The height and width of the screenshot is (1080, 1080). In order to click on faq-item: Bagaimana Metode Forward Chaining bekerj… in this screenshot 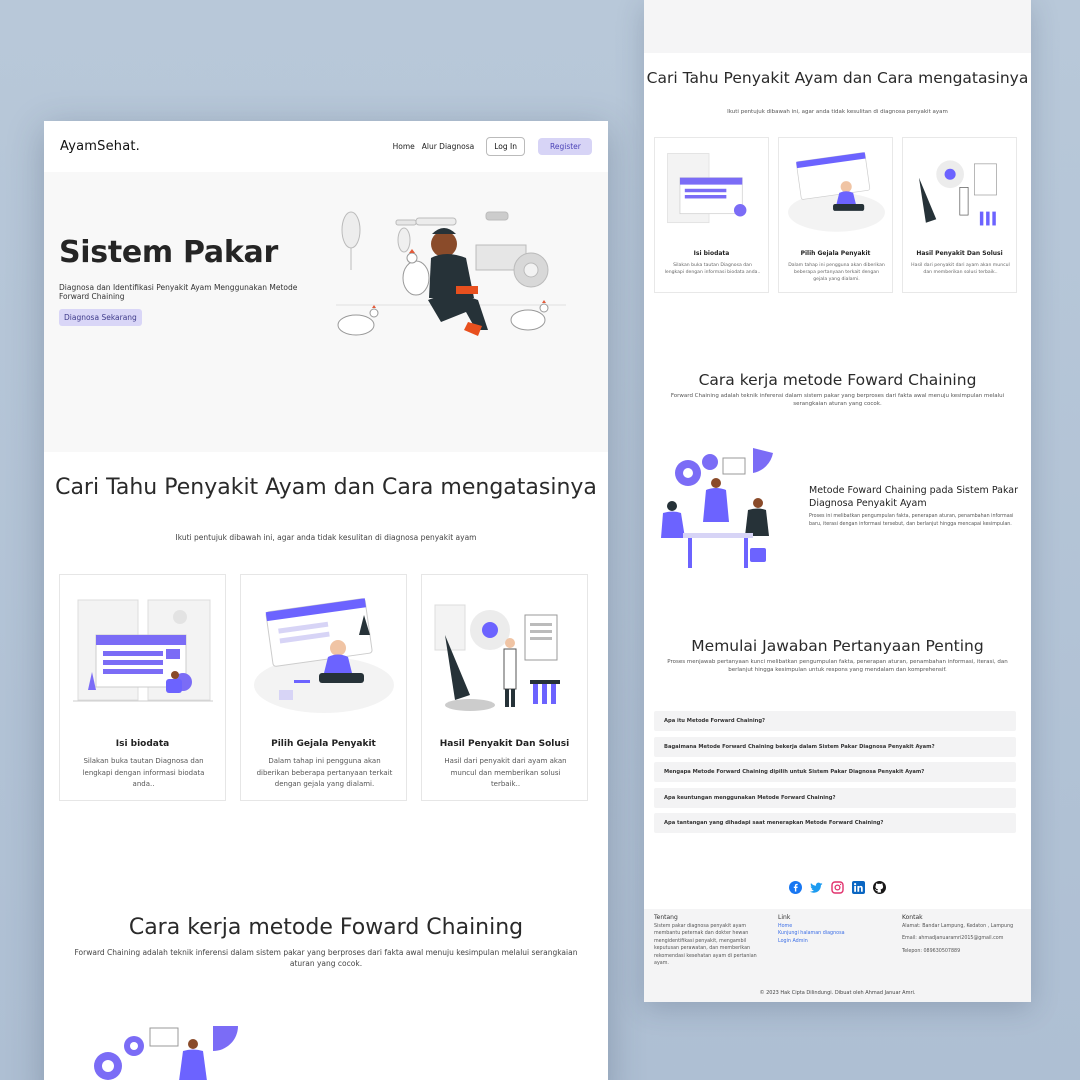, I will do `click(835, 747)`.